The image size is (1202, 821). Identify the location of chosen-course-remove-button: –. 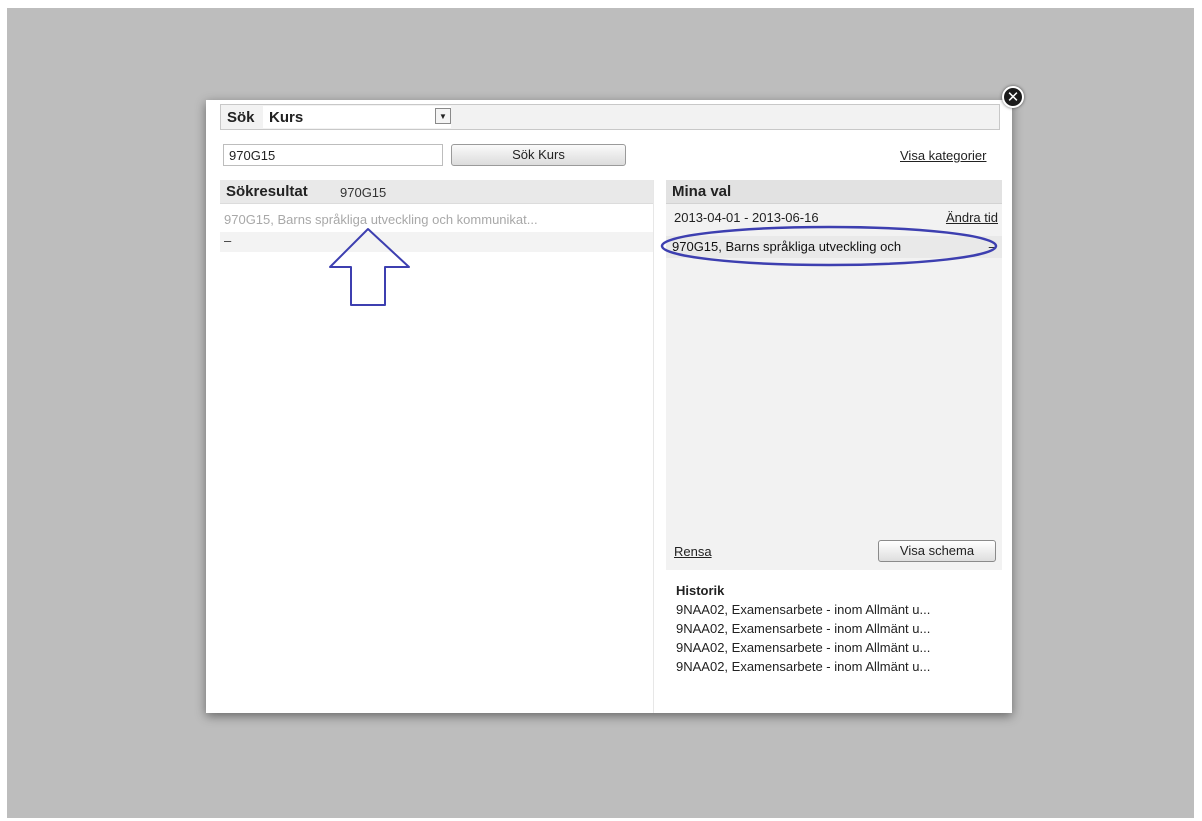
(992, 247).